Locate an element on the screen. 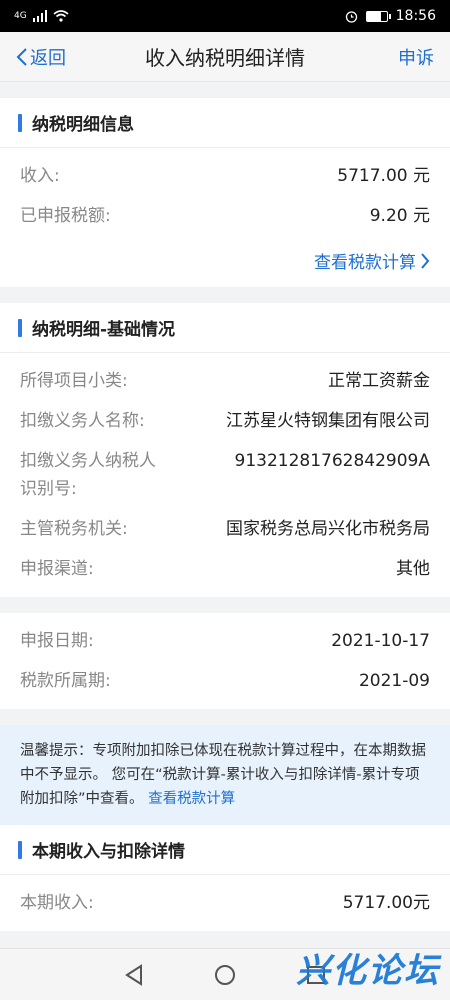  income-subcategory-row: 所得项目小类: 正常工资薪金 is located at coordinates (225, 381).